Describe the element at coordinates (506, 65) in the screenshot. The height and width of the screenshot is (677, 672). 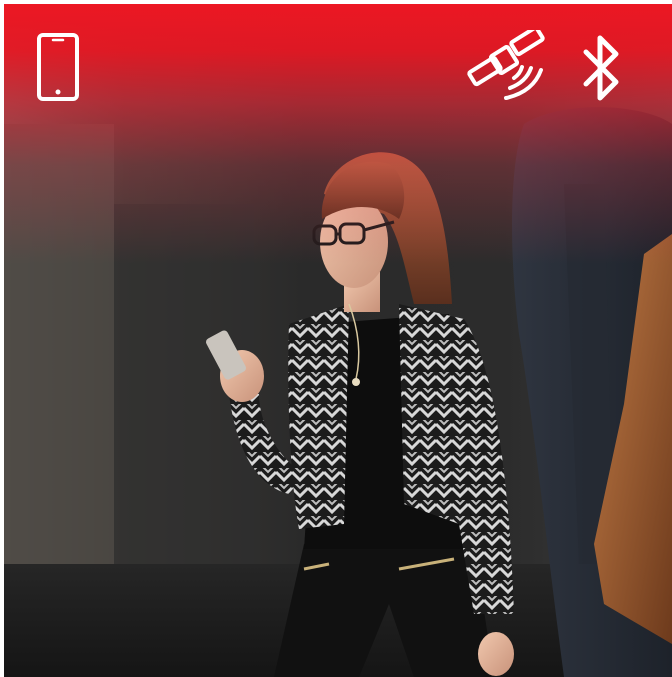
I see `satellite-signal-icon` at that location.